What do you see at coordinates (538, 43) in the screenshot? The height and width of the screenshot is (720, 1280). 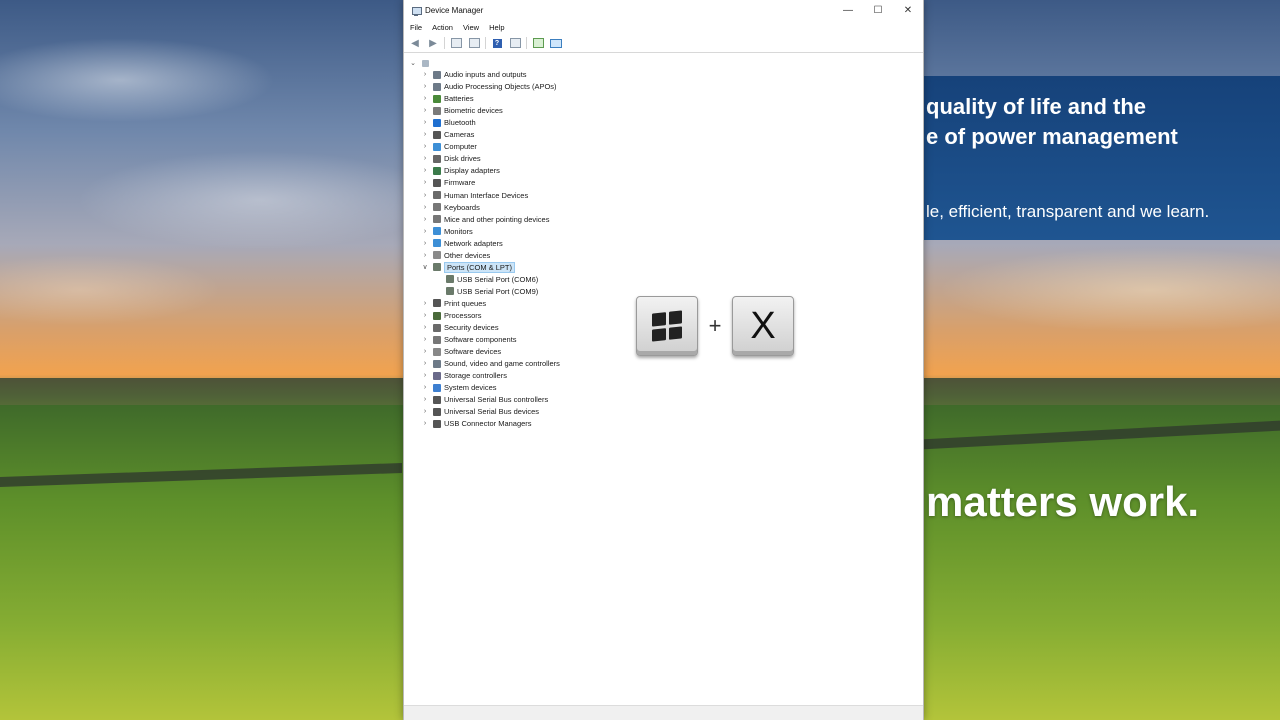 I see `scan-hardware-icon` at bounding box center [538, 43].